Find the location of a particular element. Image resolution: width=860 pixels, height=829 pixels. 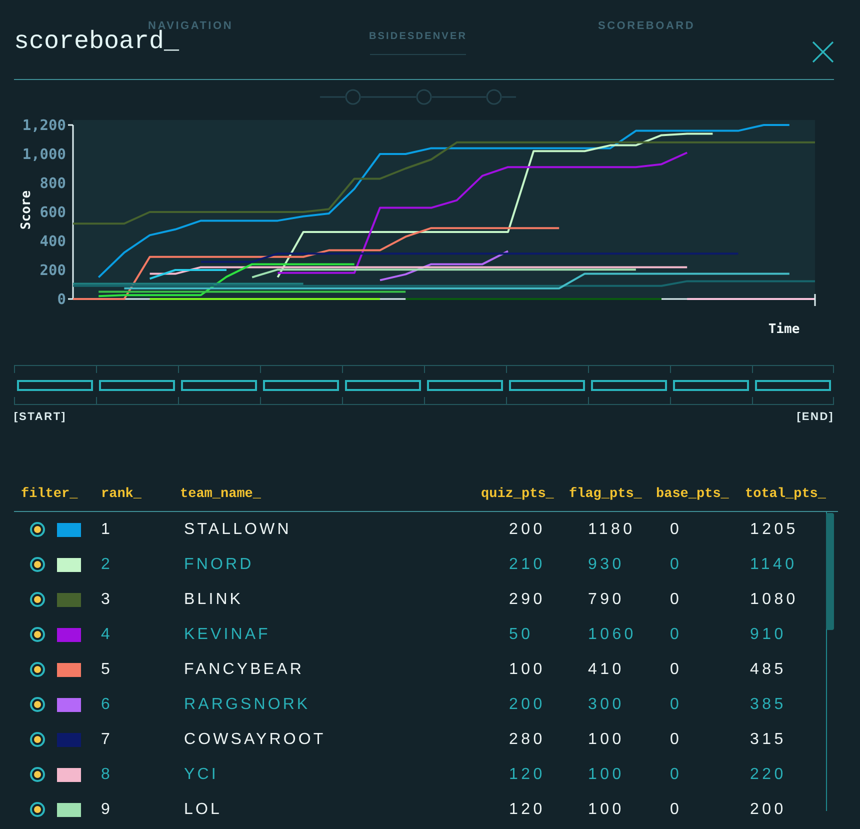

quiz-points: 50 is located at coordinates (521, 634).